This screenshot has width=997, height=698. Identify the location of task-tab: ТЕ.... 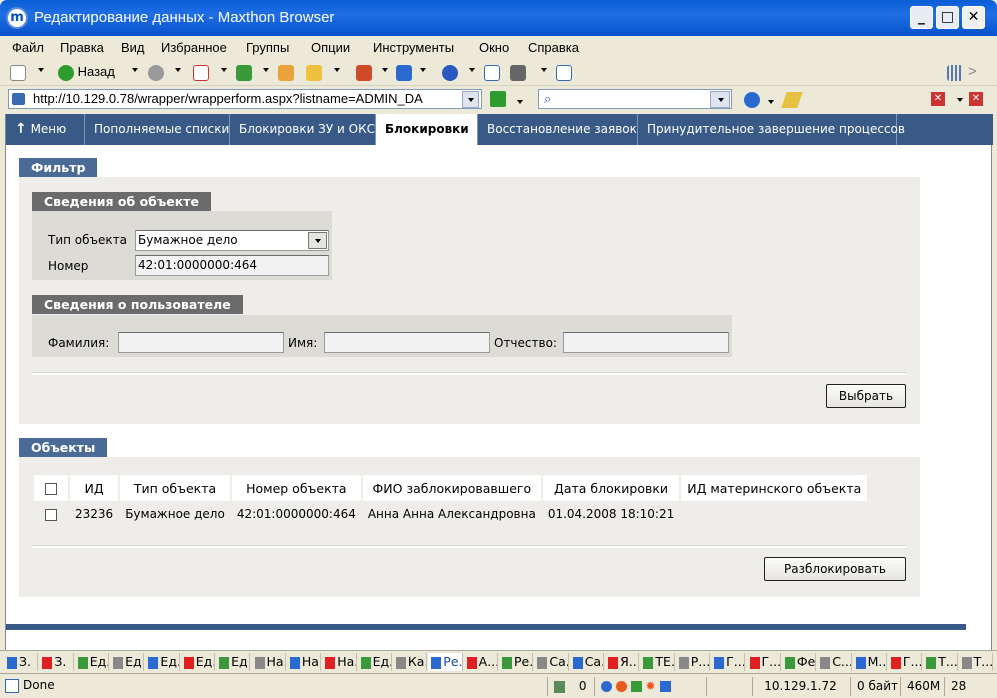
(657, 662).